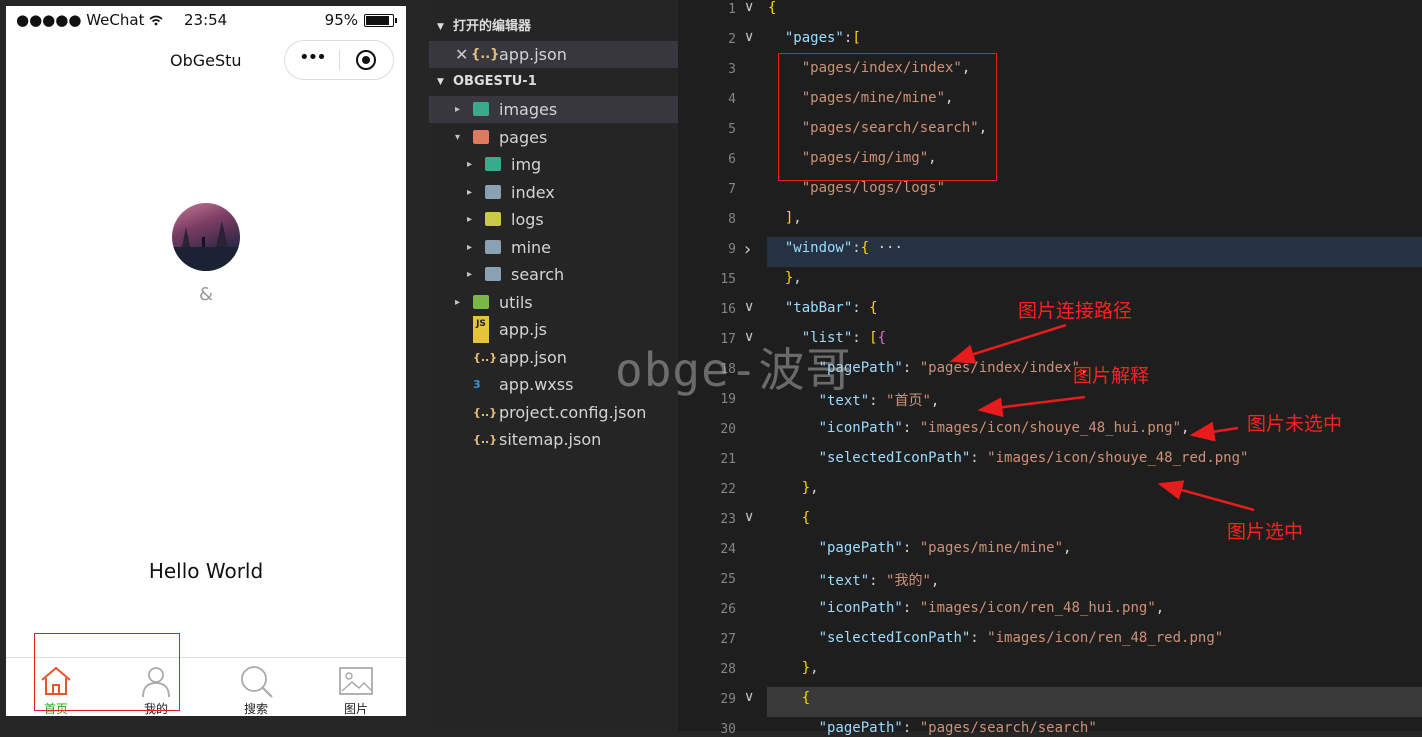 This screenshot has width=1422, height=737. What do you see at coordinates (734, 370) in the screenshot?
I see `watermark: obge-波哥` at bounding box center [734, 370].